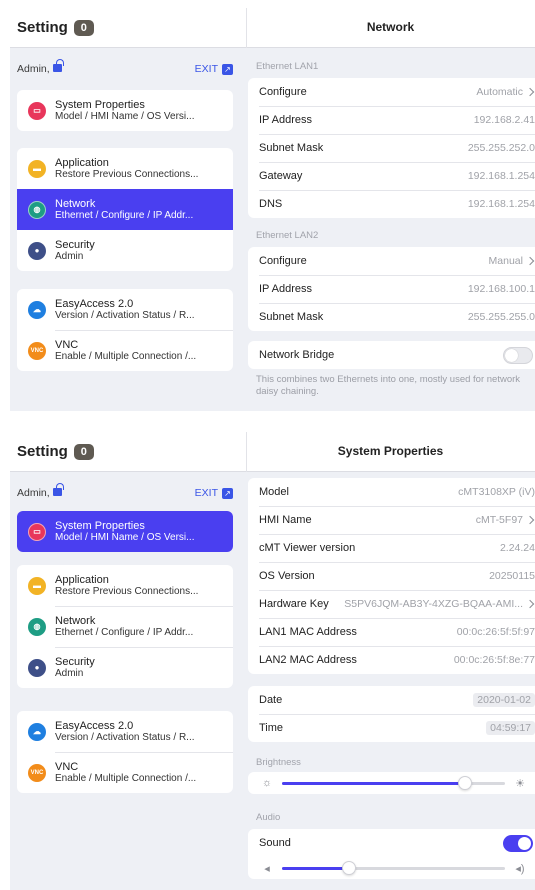  I want to click on row-label: HMI Name, so click(285, 520).